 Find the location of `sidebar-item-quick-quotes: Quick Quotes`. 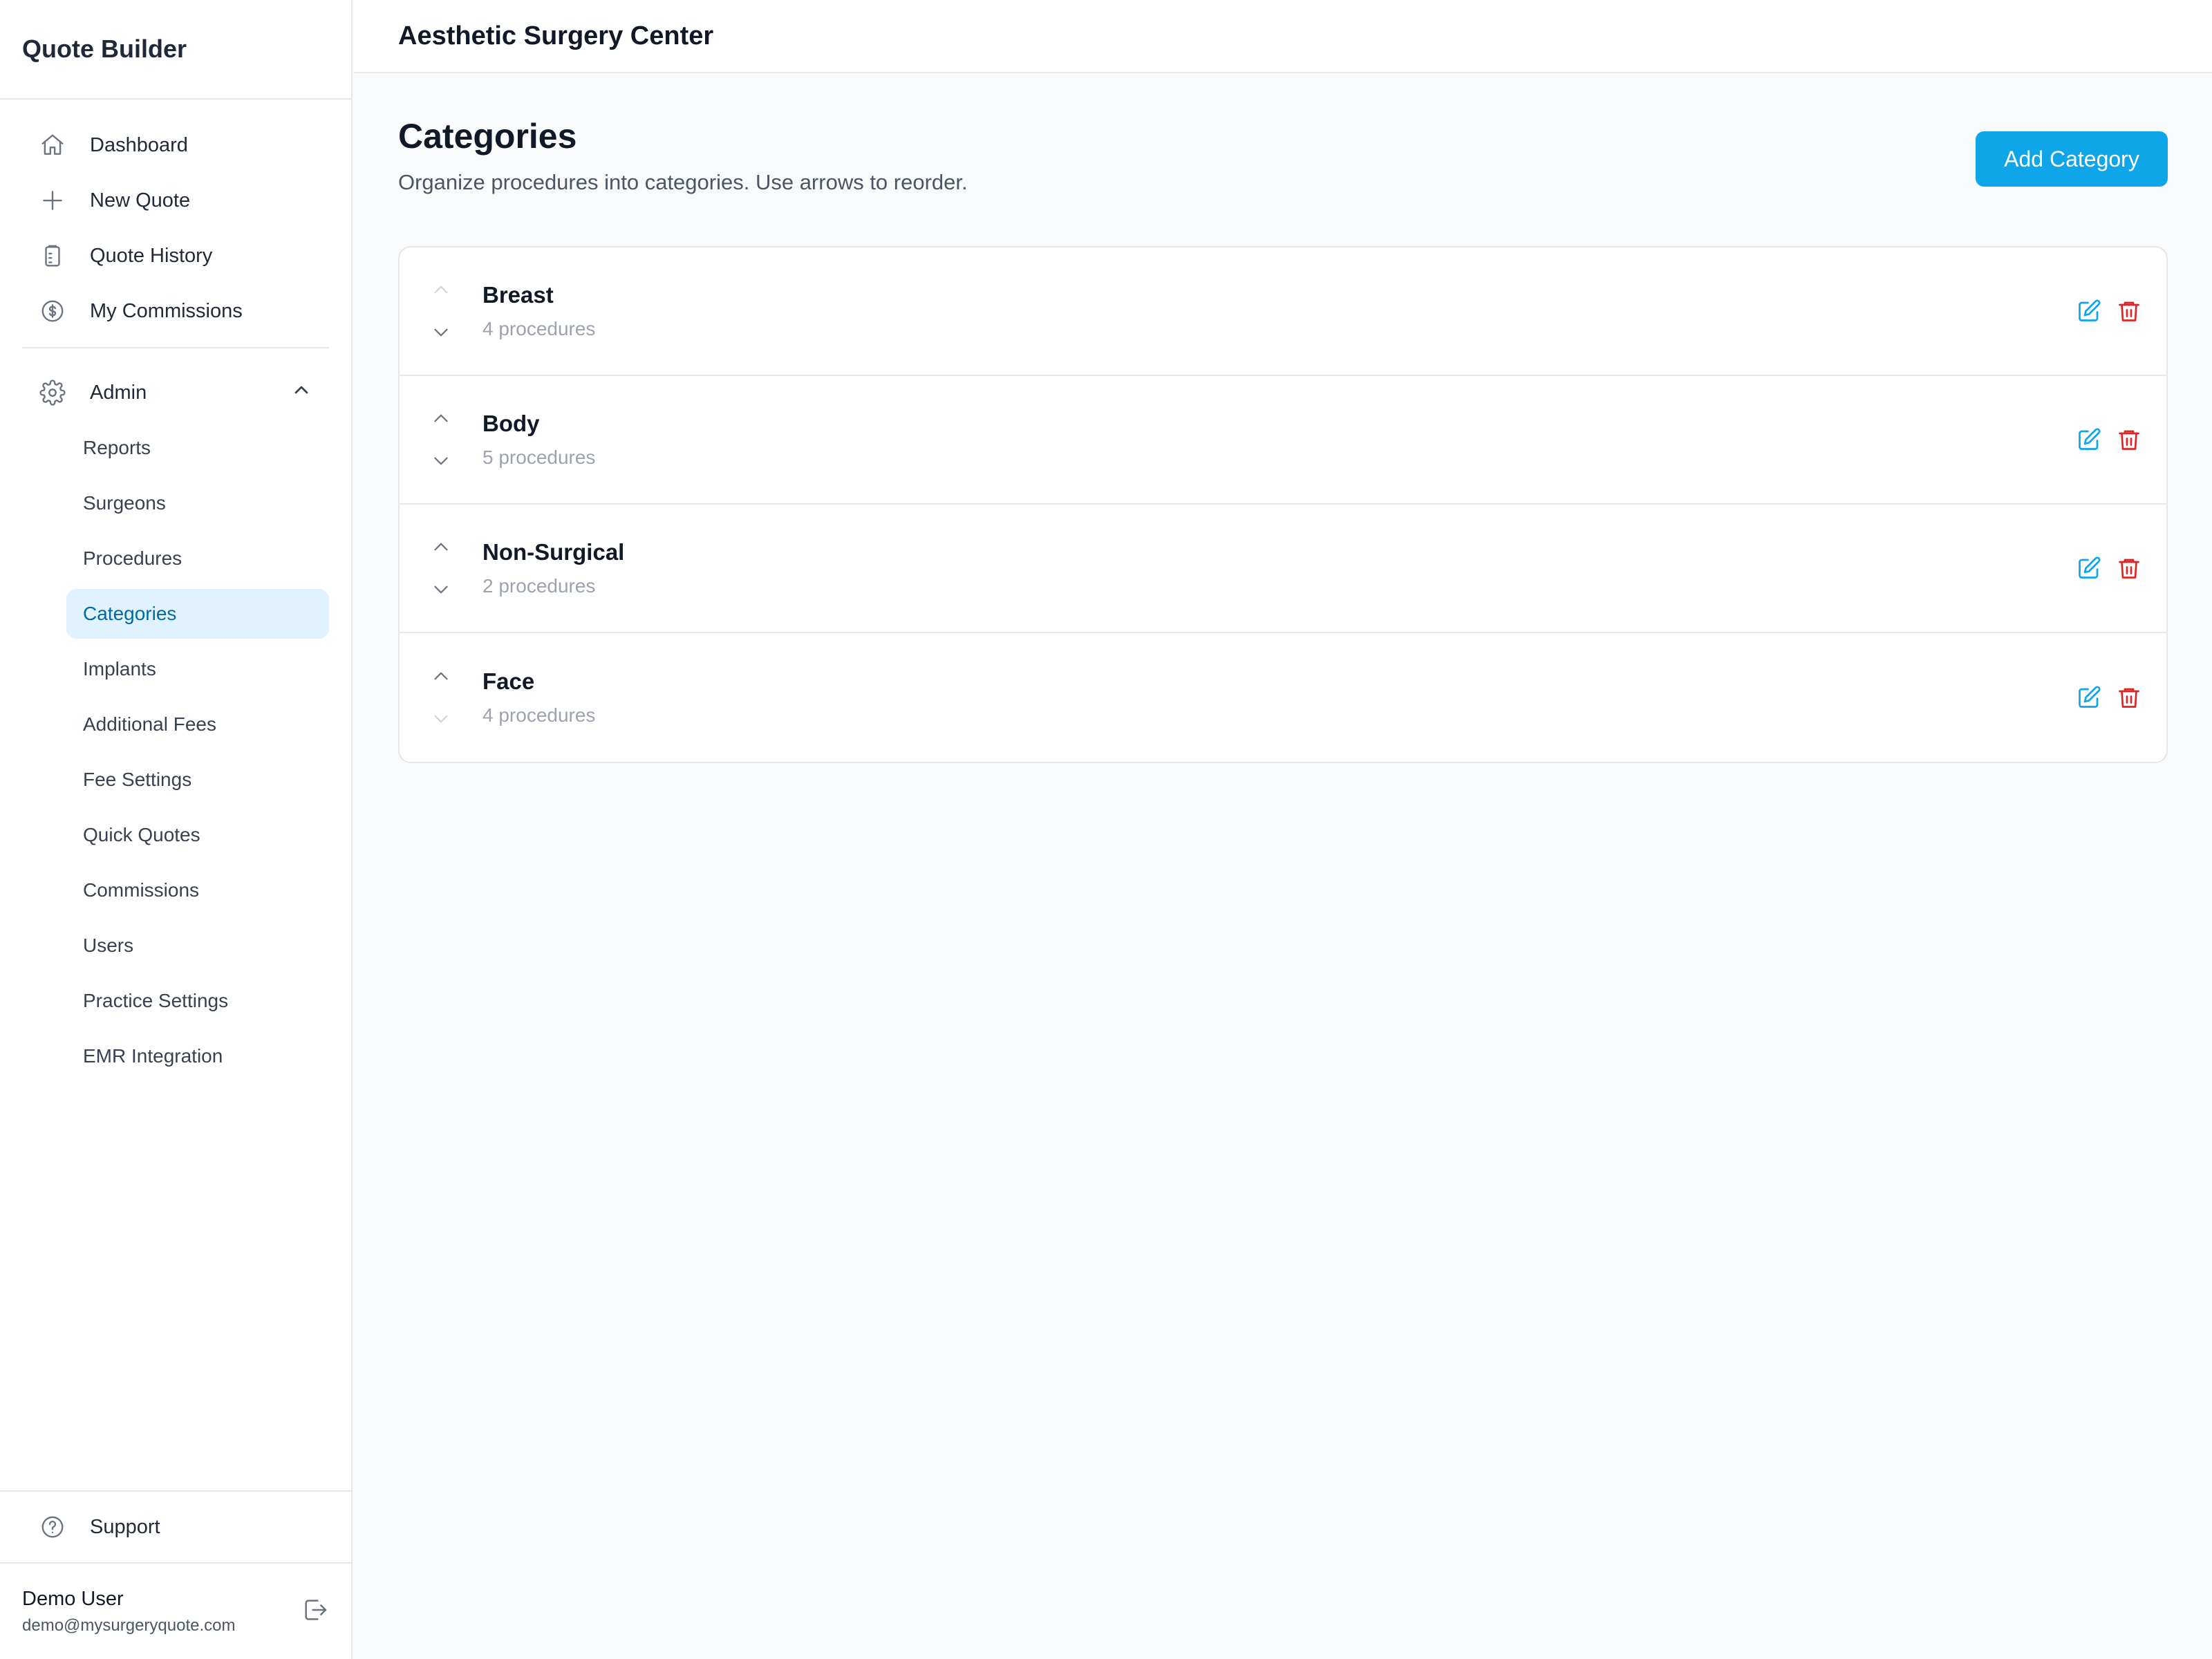

sidebar-item-quick-quotes: Quick Quotes is located at coordinates (198, 835).